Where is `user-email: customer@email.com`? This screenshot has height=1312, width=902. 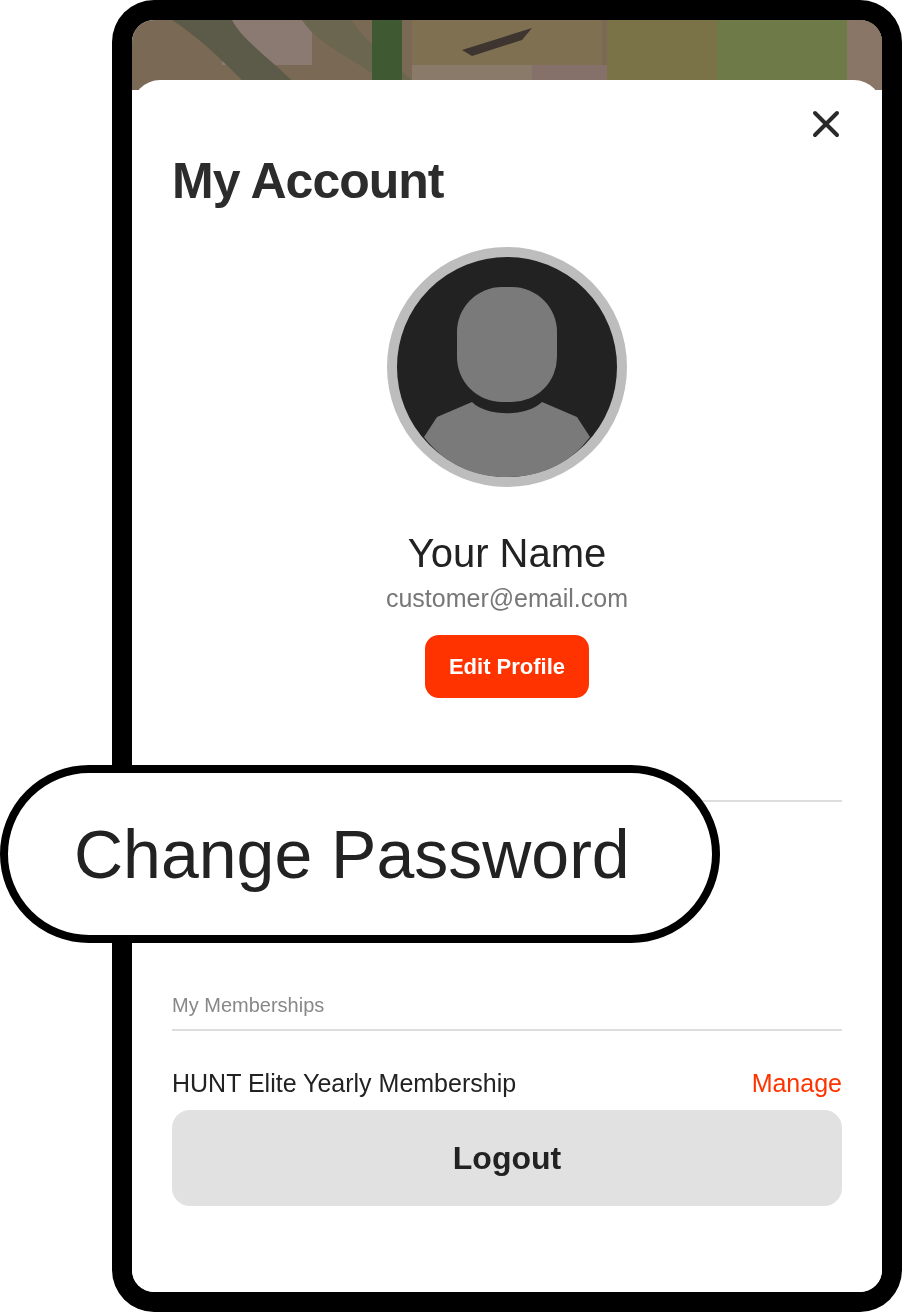
user-email: customer@email.com is located at coordinates (507, 598).